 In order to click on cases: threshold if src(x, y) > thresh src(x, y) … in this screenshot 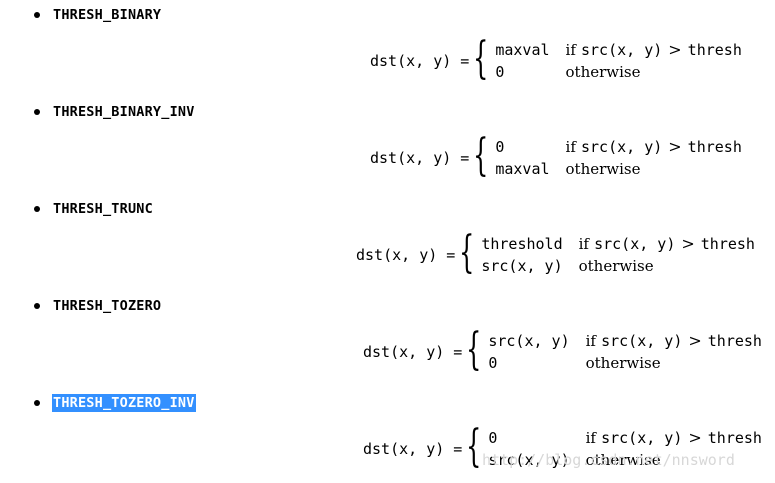, I will do `click(618, 255)`.